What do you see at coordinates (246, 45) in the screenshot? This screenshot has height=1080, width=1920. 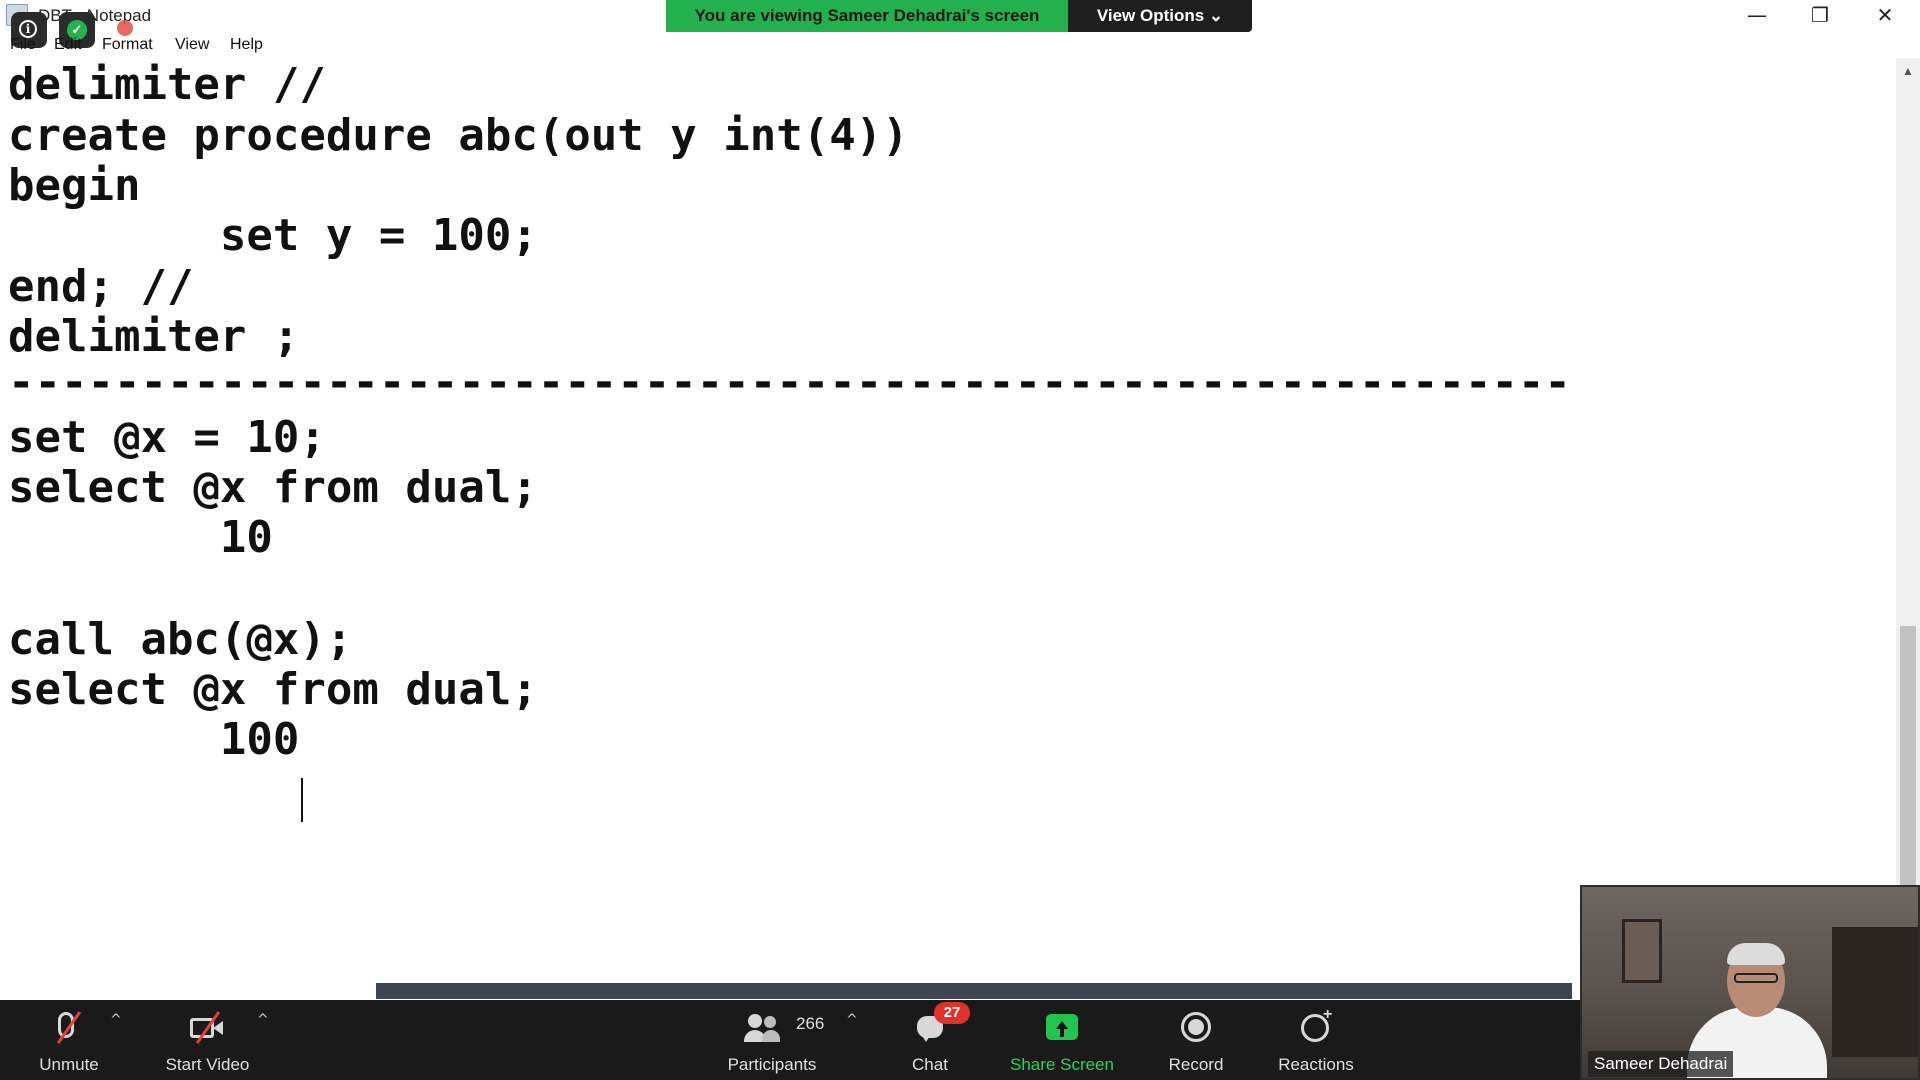 I see `menu-help: Help` at bounding box center [246, 45].